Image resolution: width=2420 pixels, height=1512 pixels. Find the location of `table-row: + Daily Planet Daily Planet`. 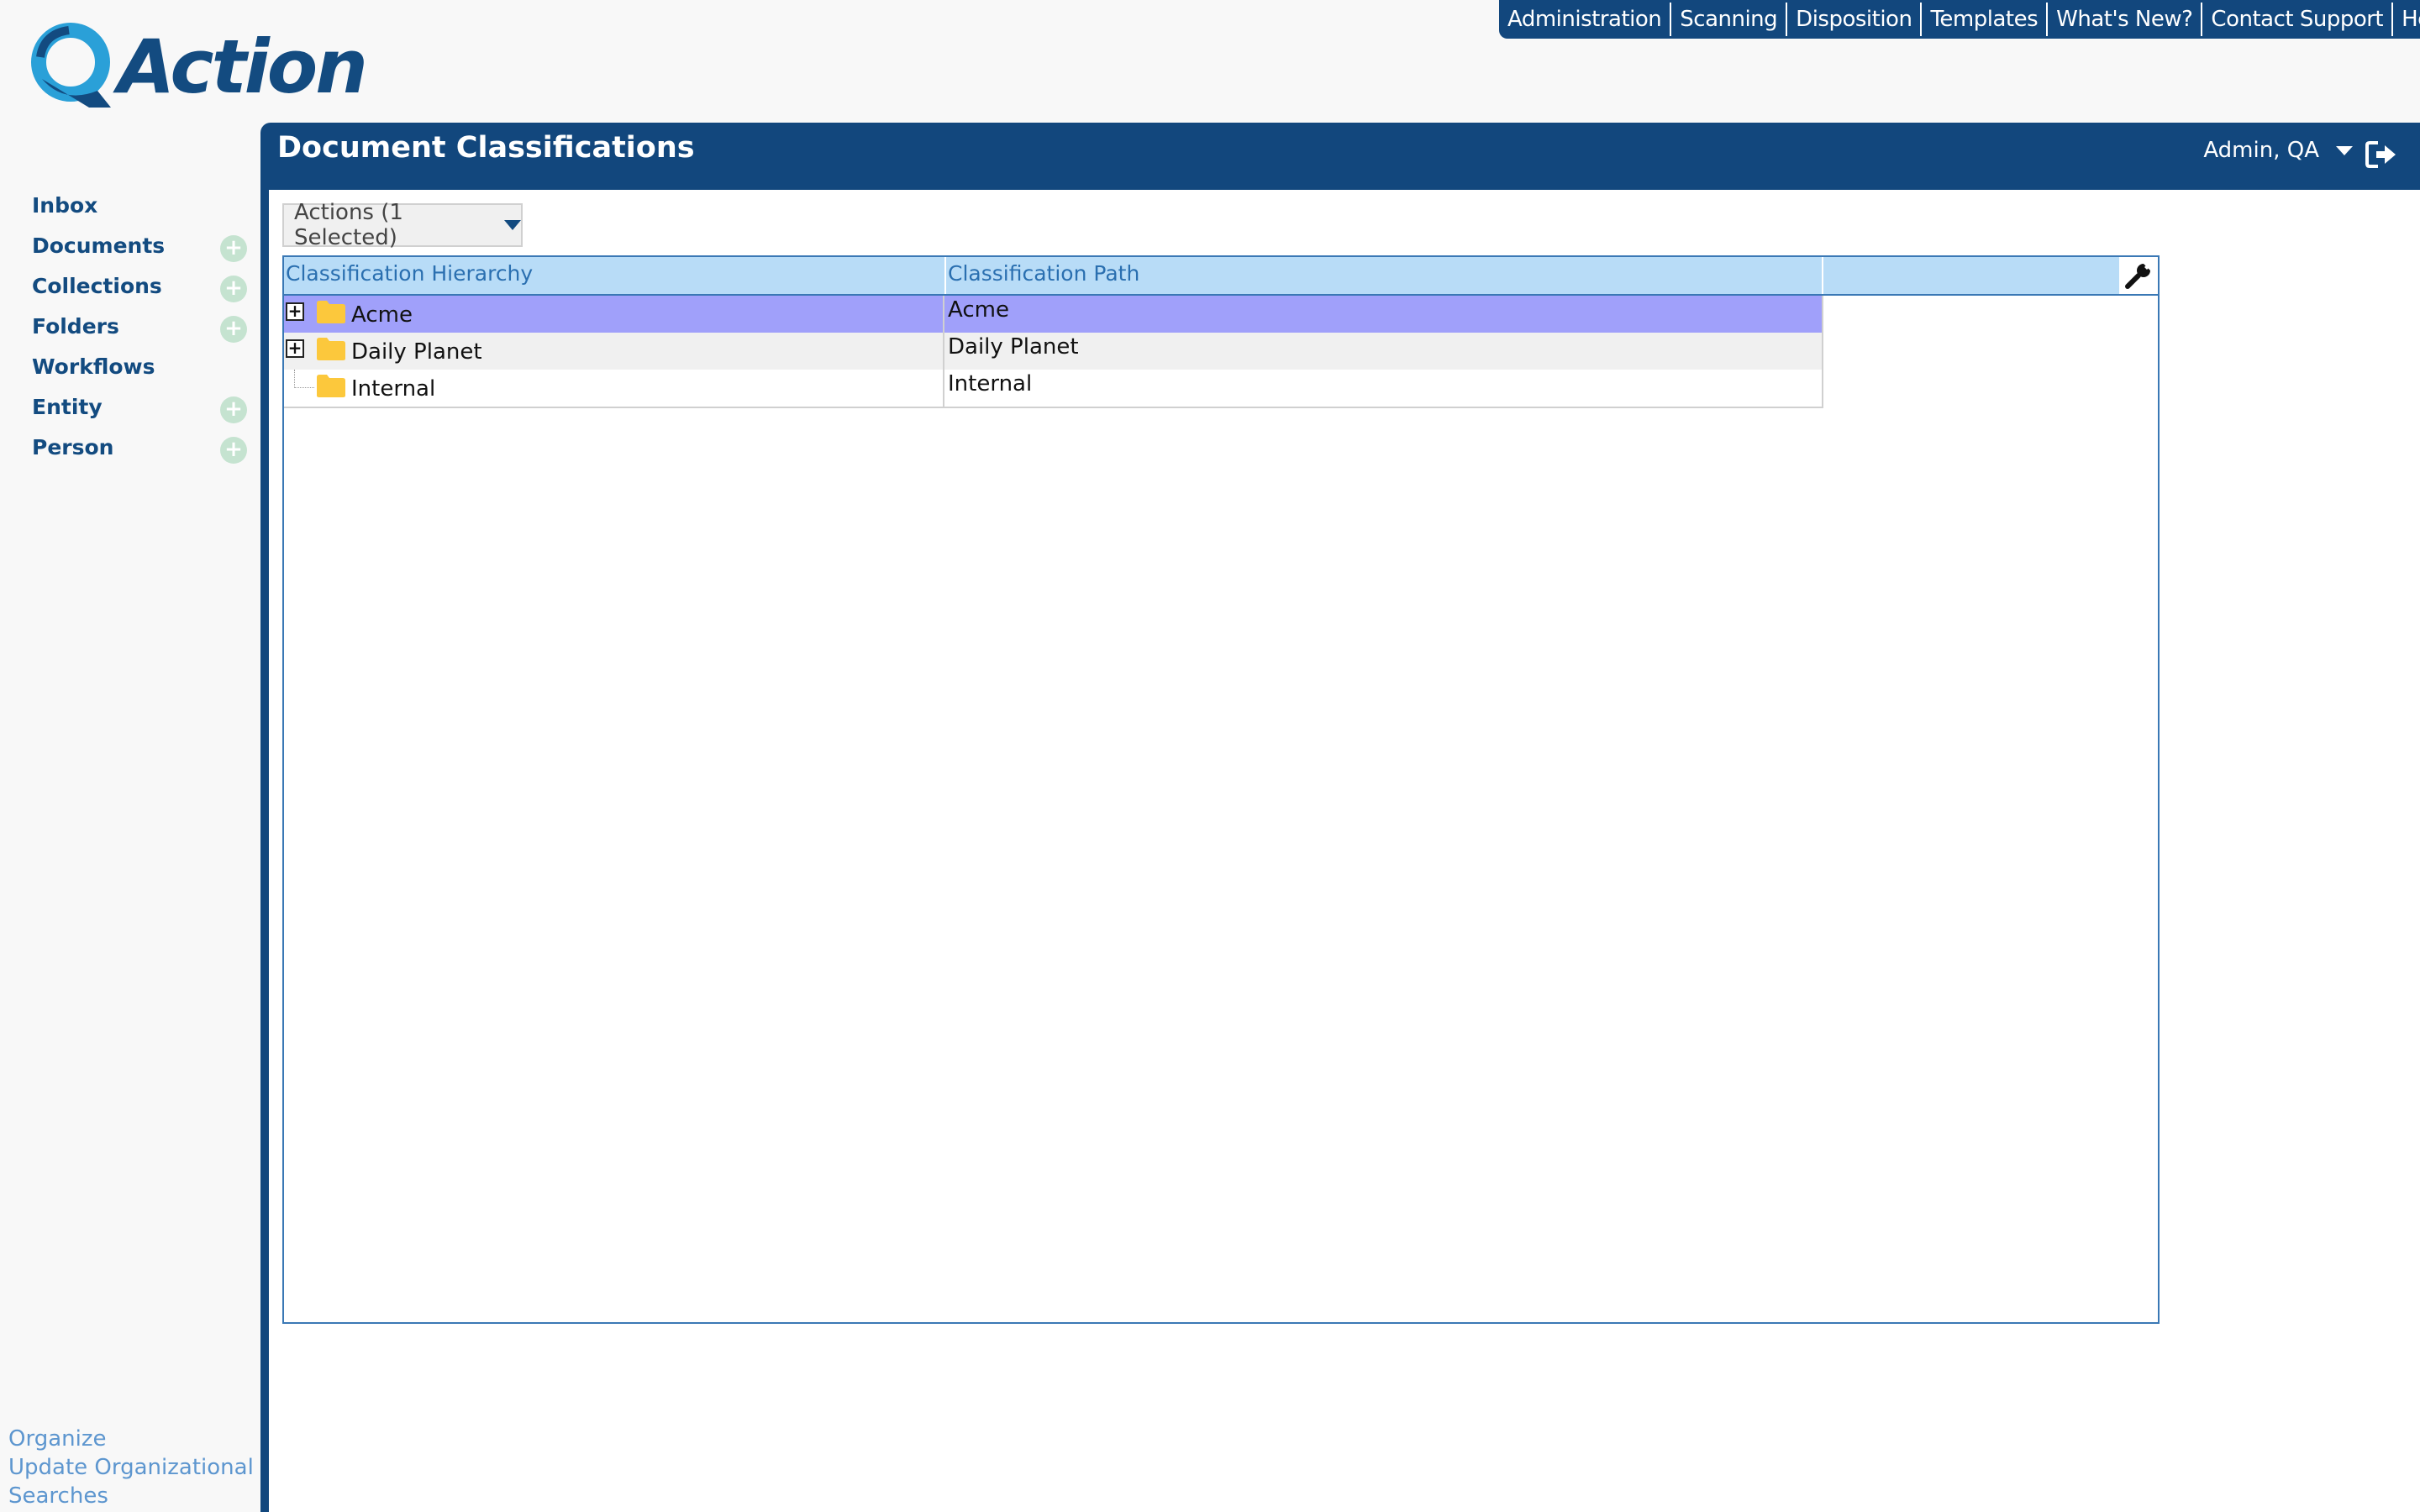

table-row: + Daily Planet Daily Planet is located at coordinates (1053, 351).